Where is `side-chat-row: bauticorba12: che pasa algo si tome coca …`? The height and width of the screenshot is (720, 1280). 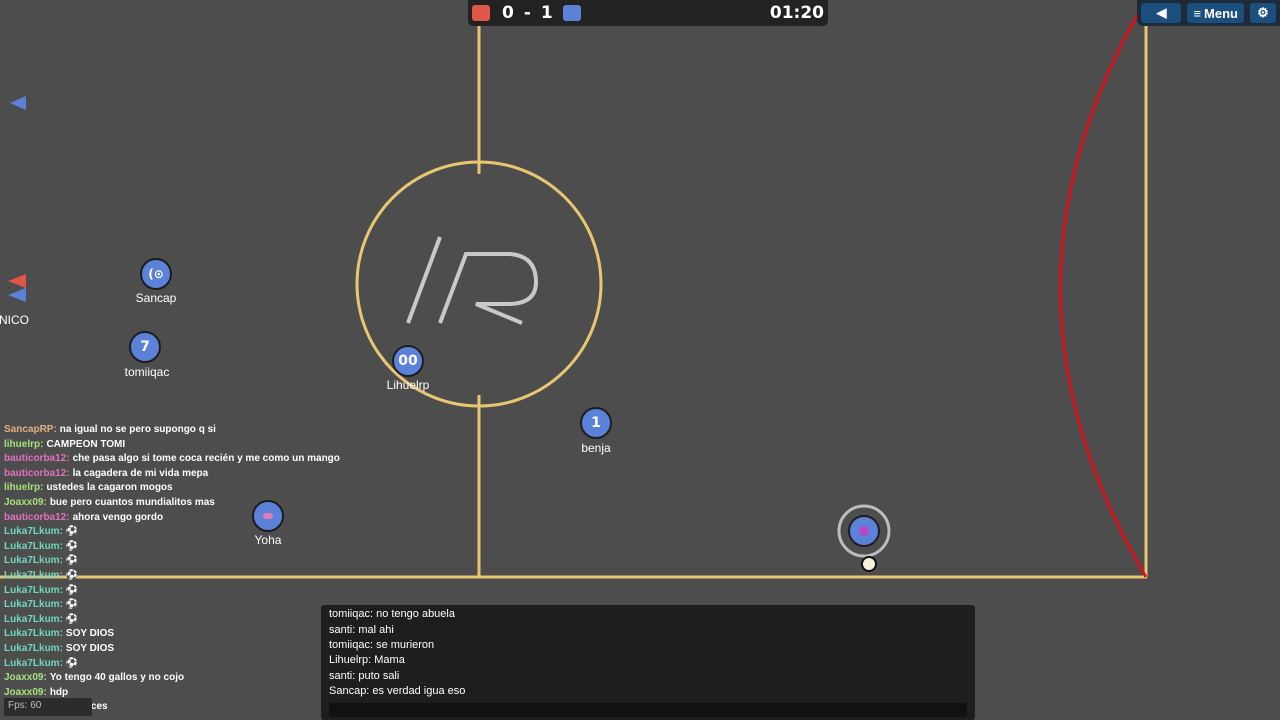
side-chat-row: bauticorba12: che pasa algo si tome coca … is located at coordinates (194, 459).